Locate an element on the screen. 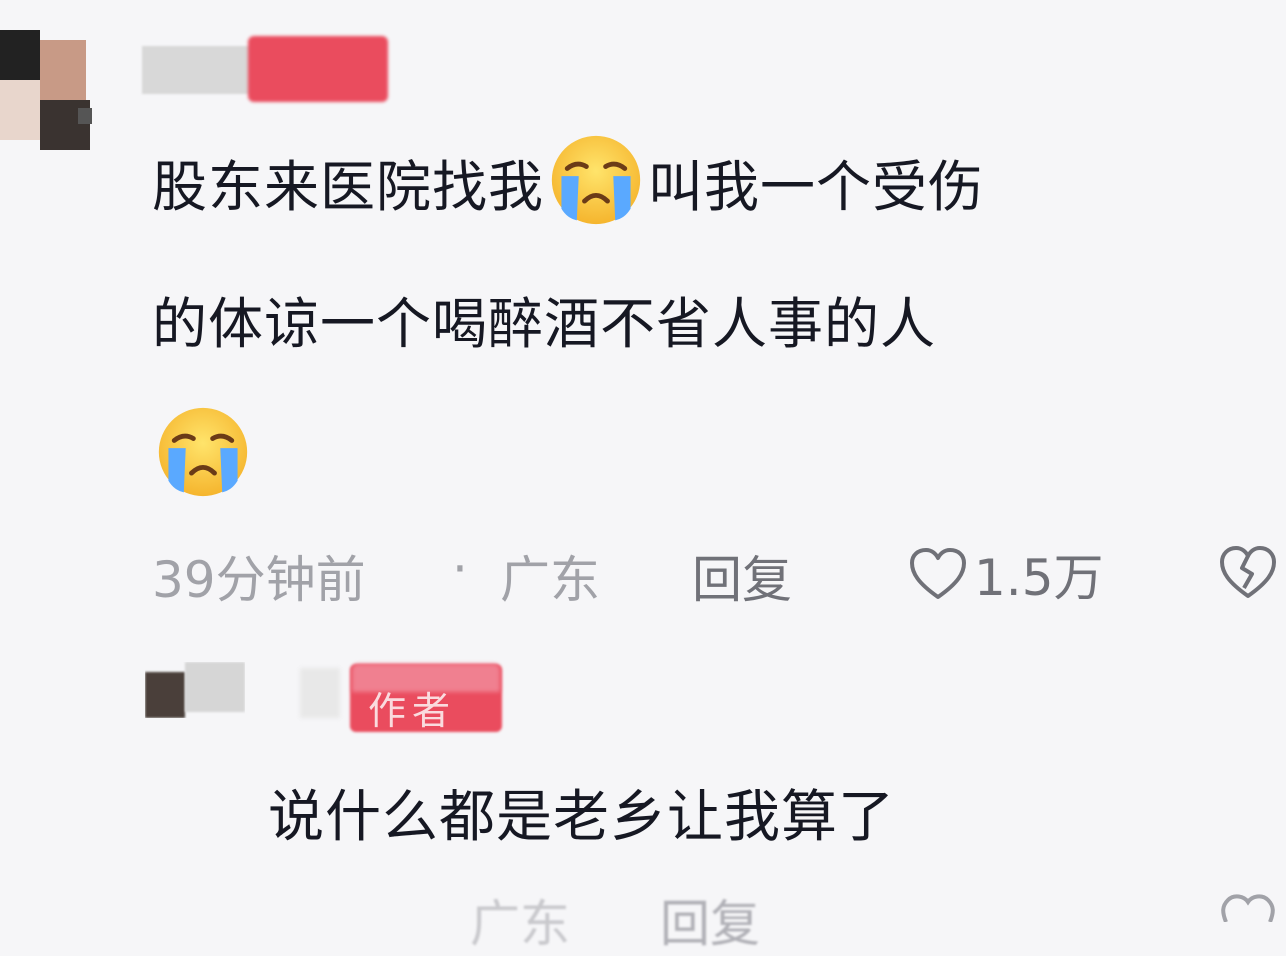  reply-reply-button: 回复 is located at coordinates (710, 920).